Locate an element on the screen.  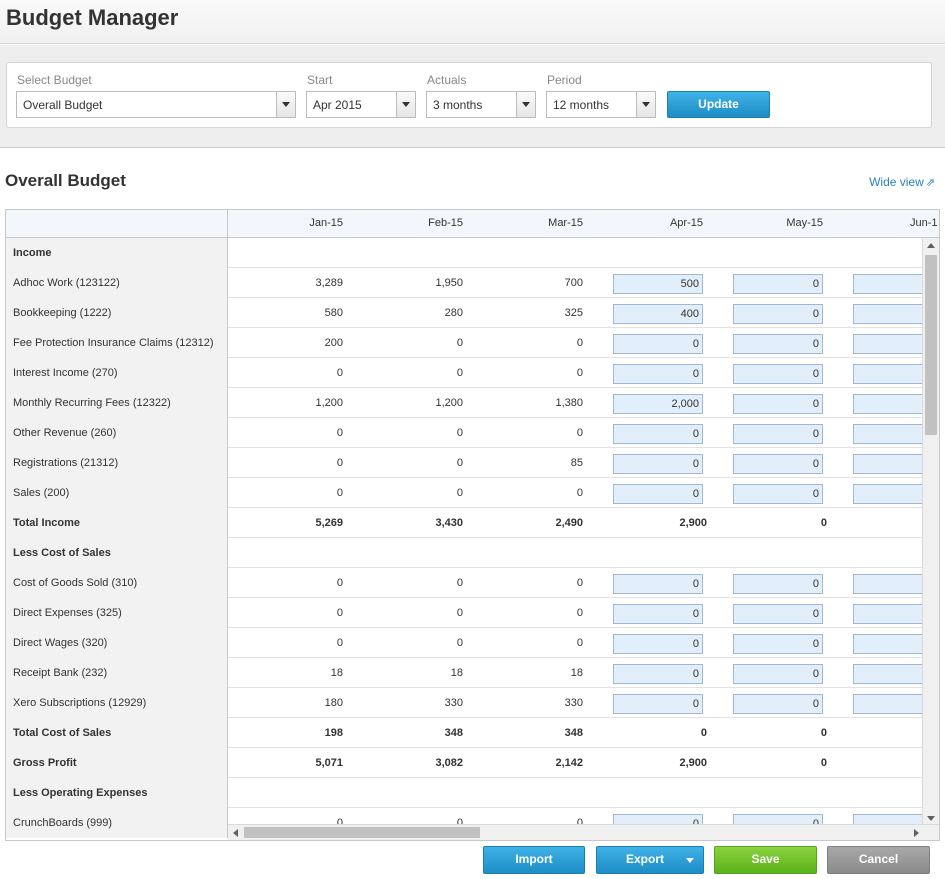
total-cell: 2,900 is located at coordinates (693, 523).